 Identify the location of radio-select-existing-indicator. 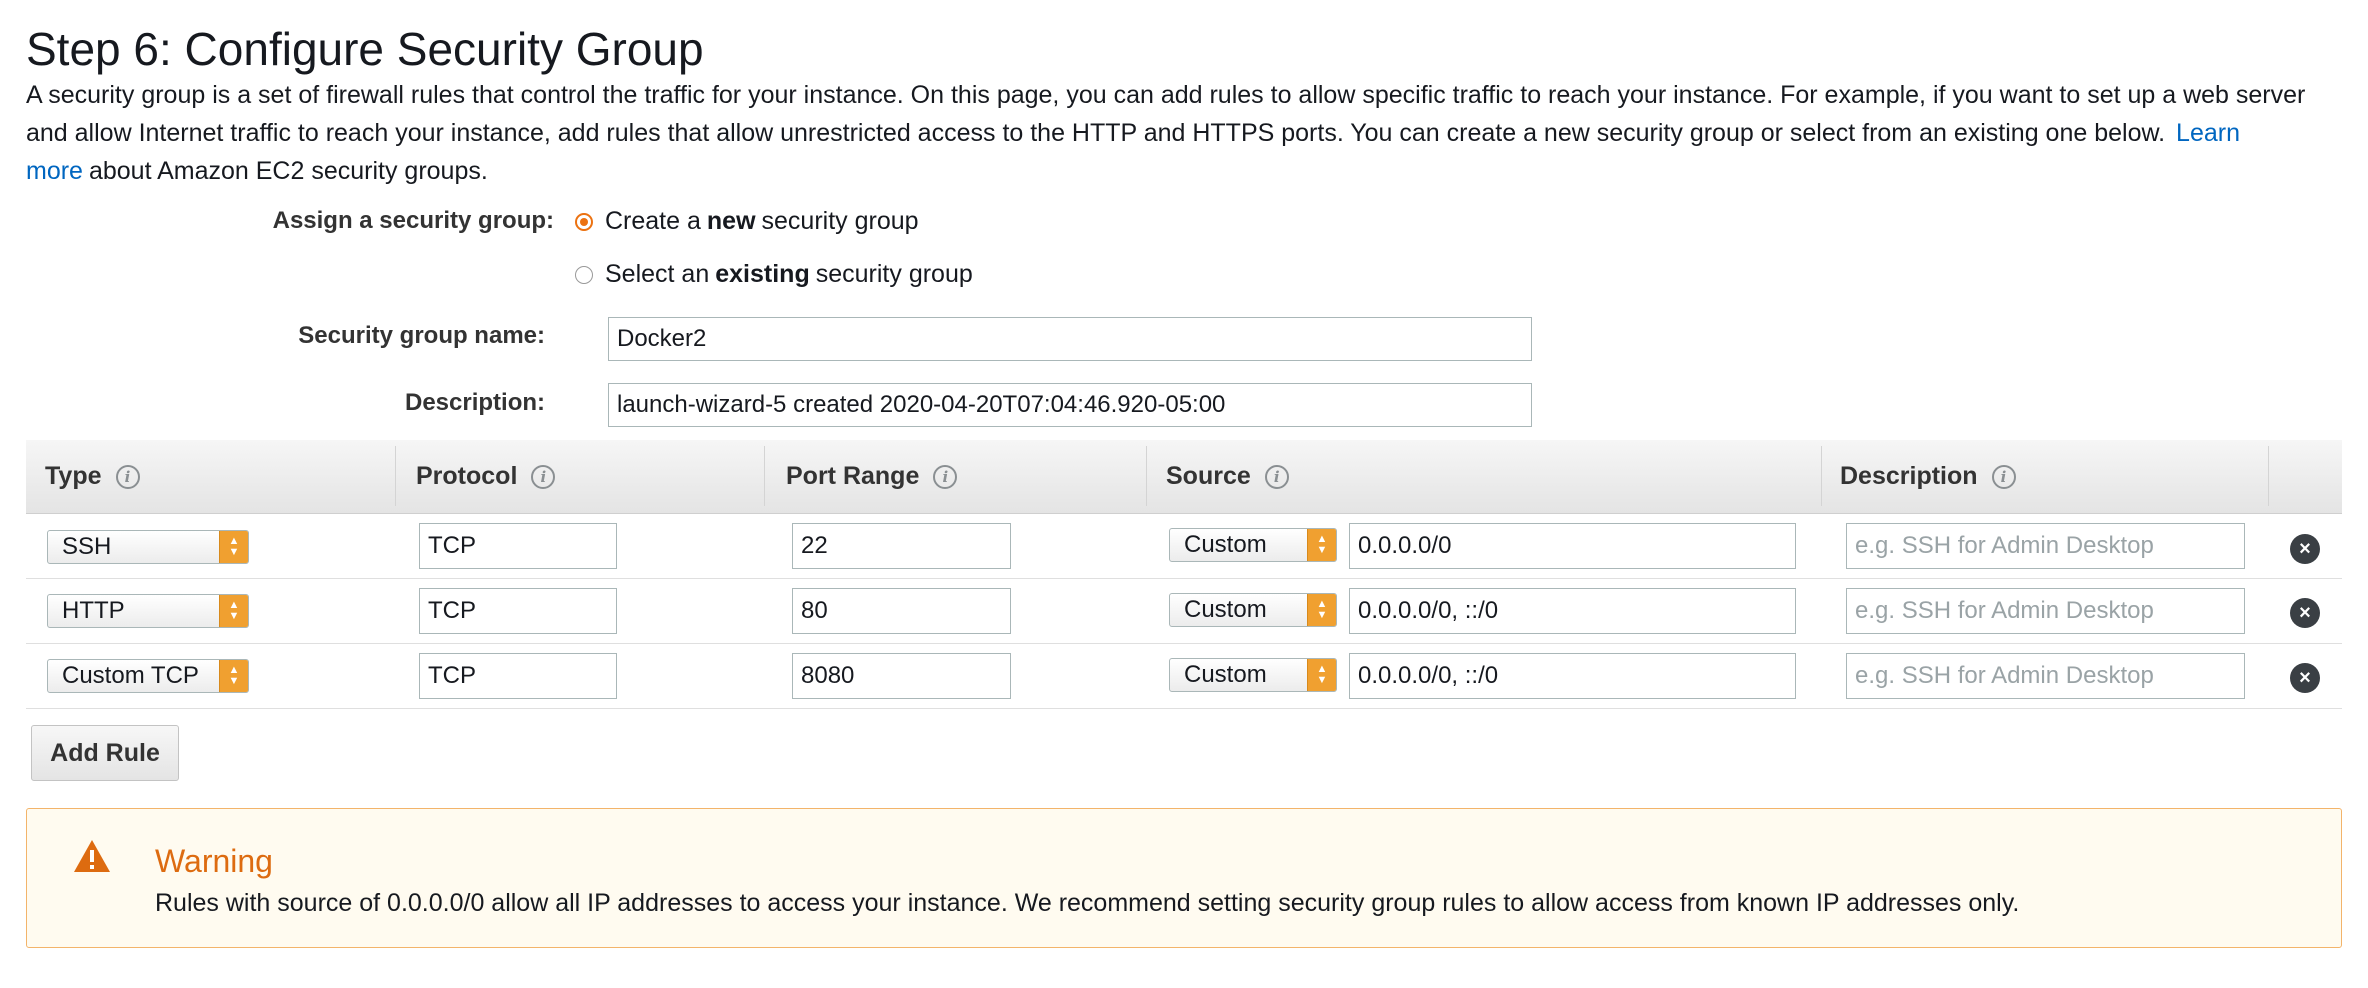
(584, 274).